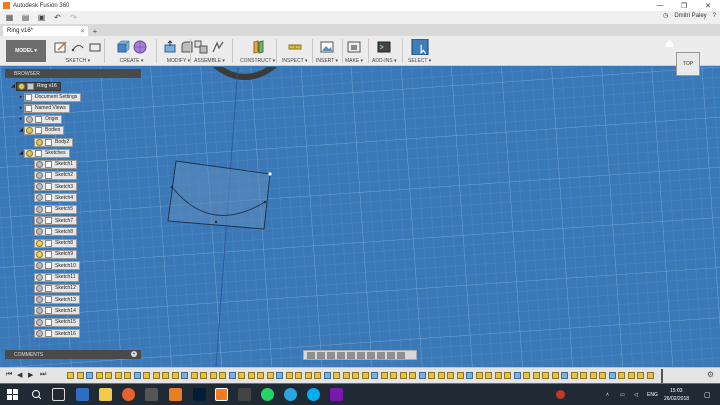 The width and height of the screenshot is (720, 405). Describe the element at coordinates (82, 31) in the screenshot. I see `close-tab-icon: ✕` at that location.